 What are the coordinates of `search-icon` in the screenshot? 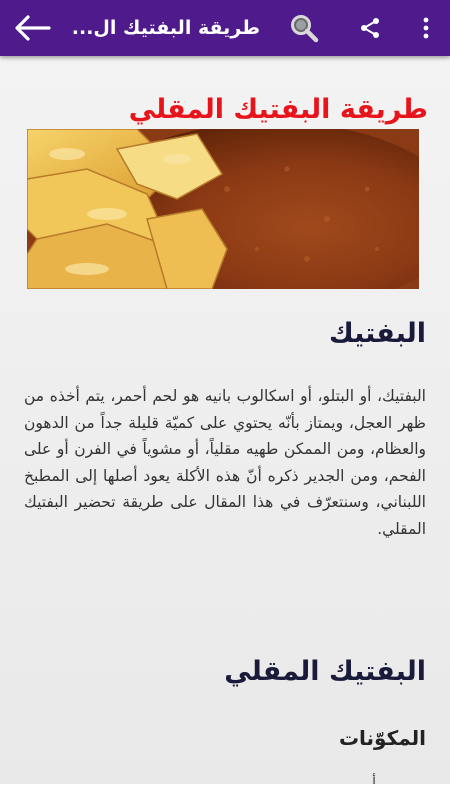 It's located at (305, 29).